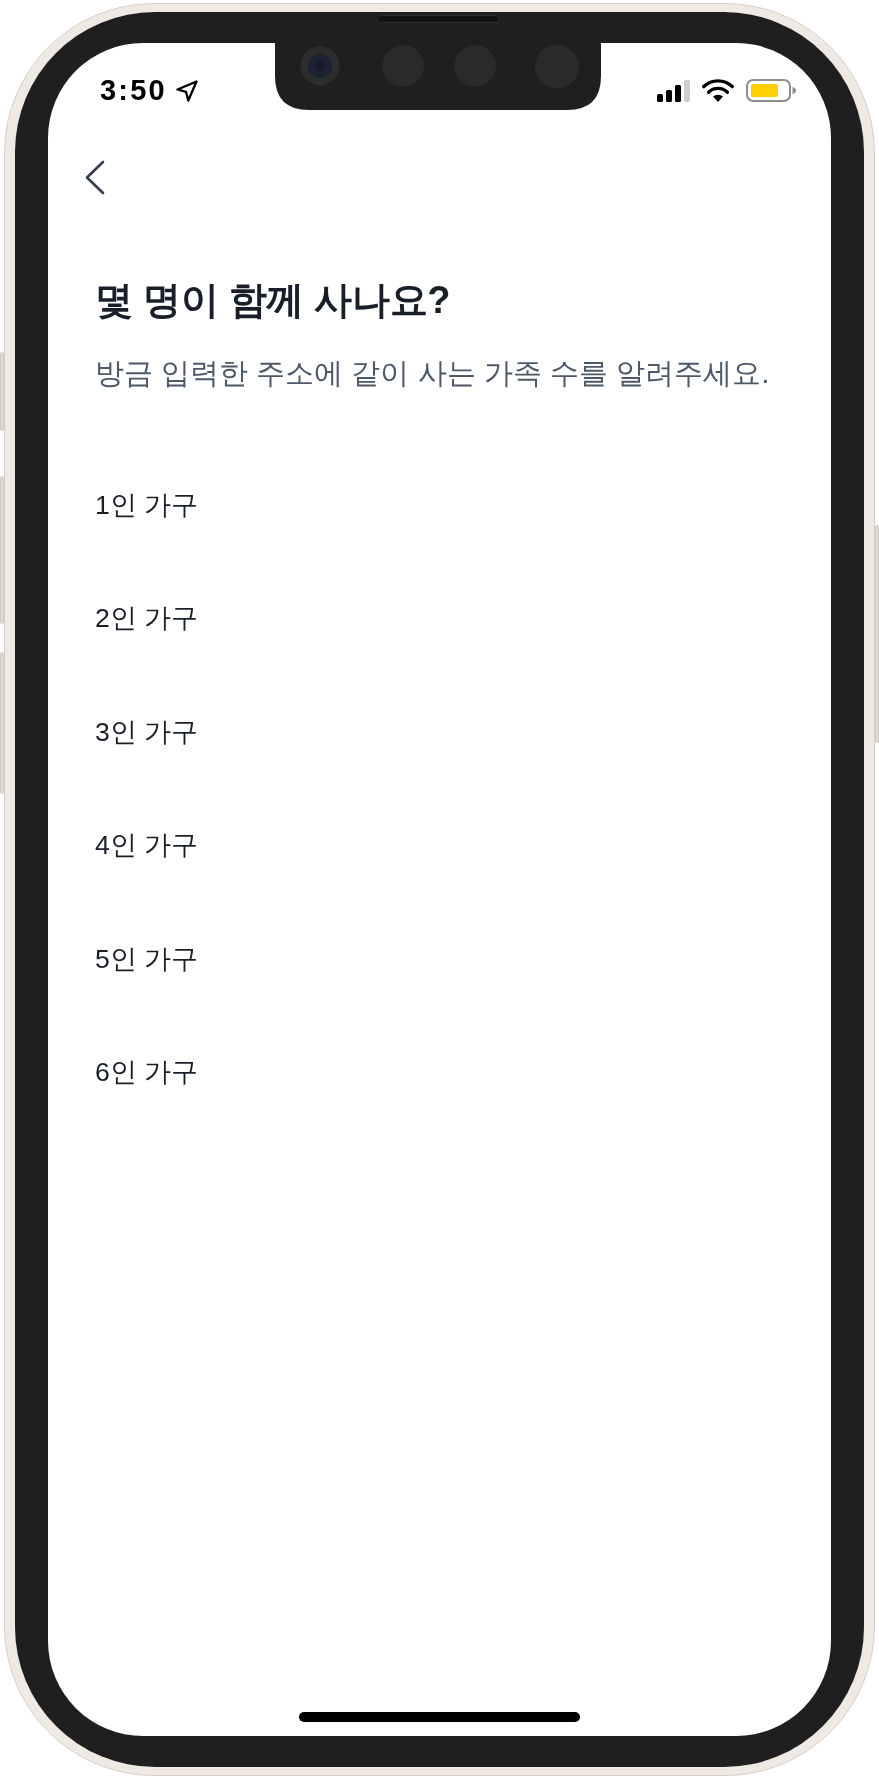  Describe the element at coordinates (273, 300) in the screenshot. I see `page-title: 몇 명이 함께 사나요?` at that location.